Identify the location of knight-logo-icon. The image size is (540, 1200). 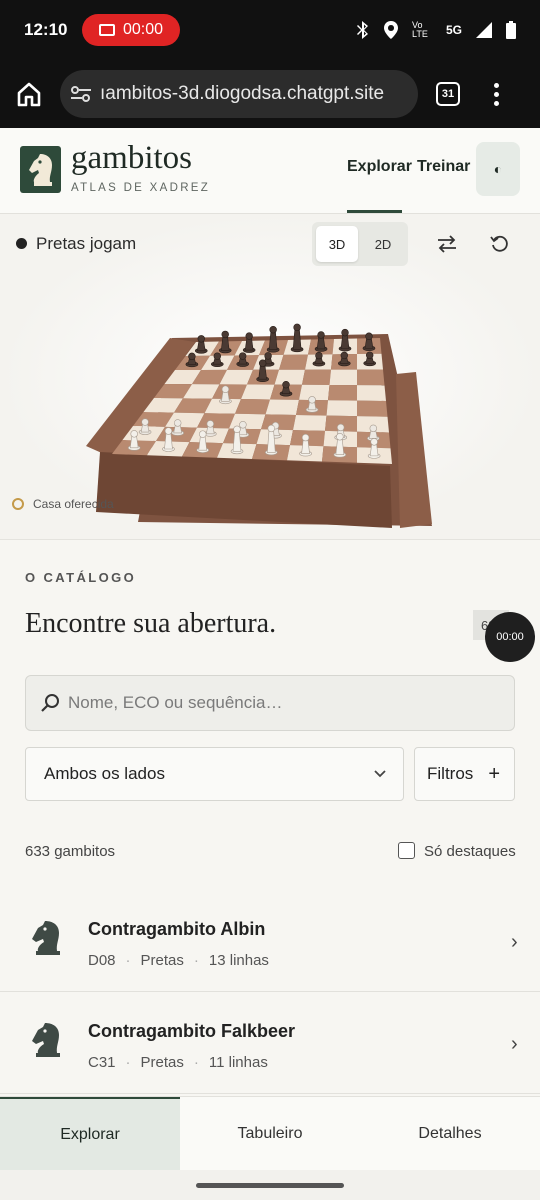
(40, 169).